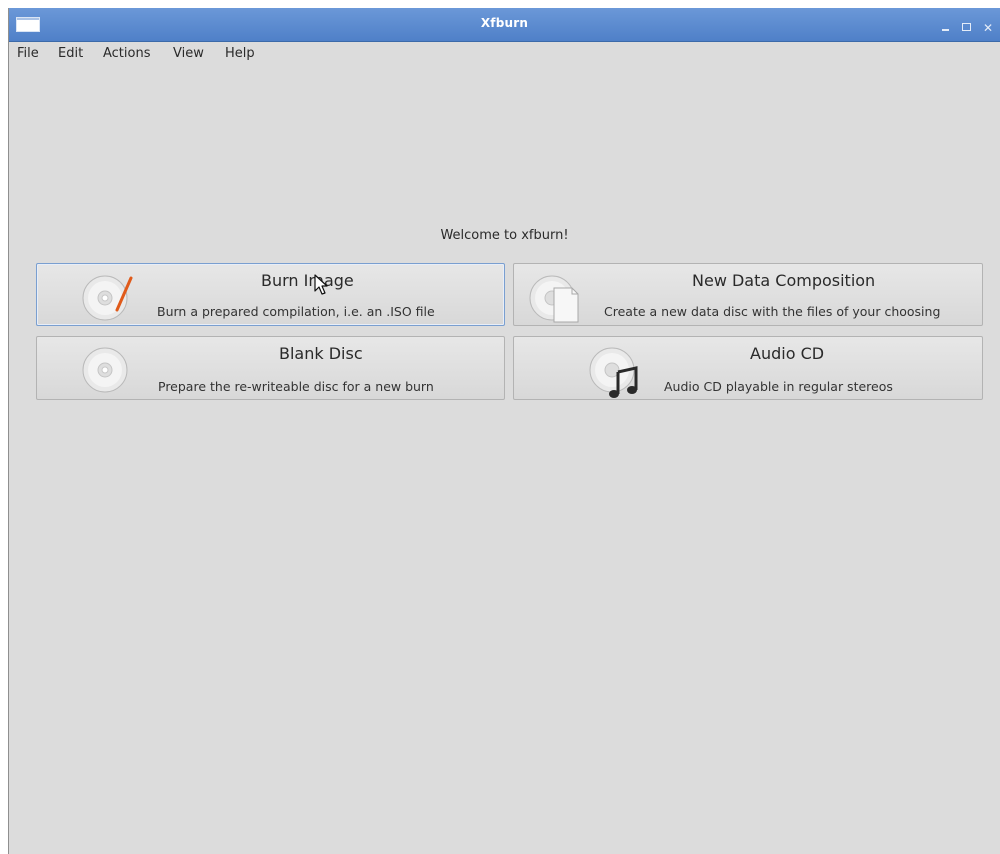 The height and width of the screenshot is (854, 1000). What do you see at coordinates (127, 53) in the screenshot?
I see `menu-actions: Actions` at bounding box center [127, 53].